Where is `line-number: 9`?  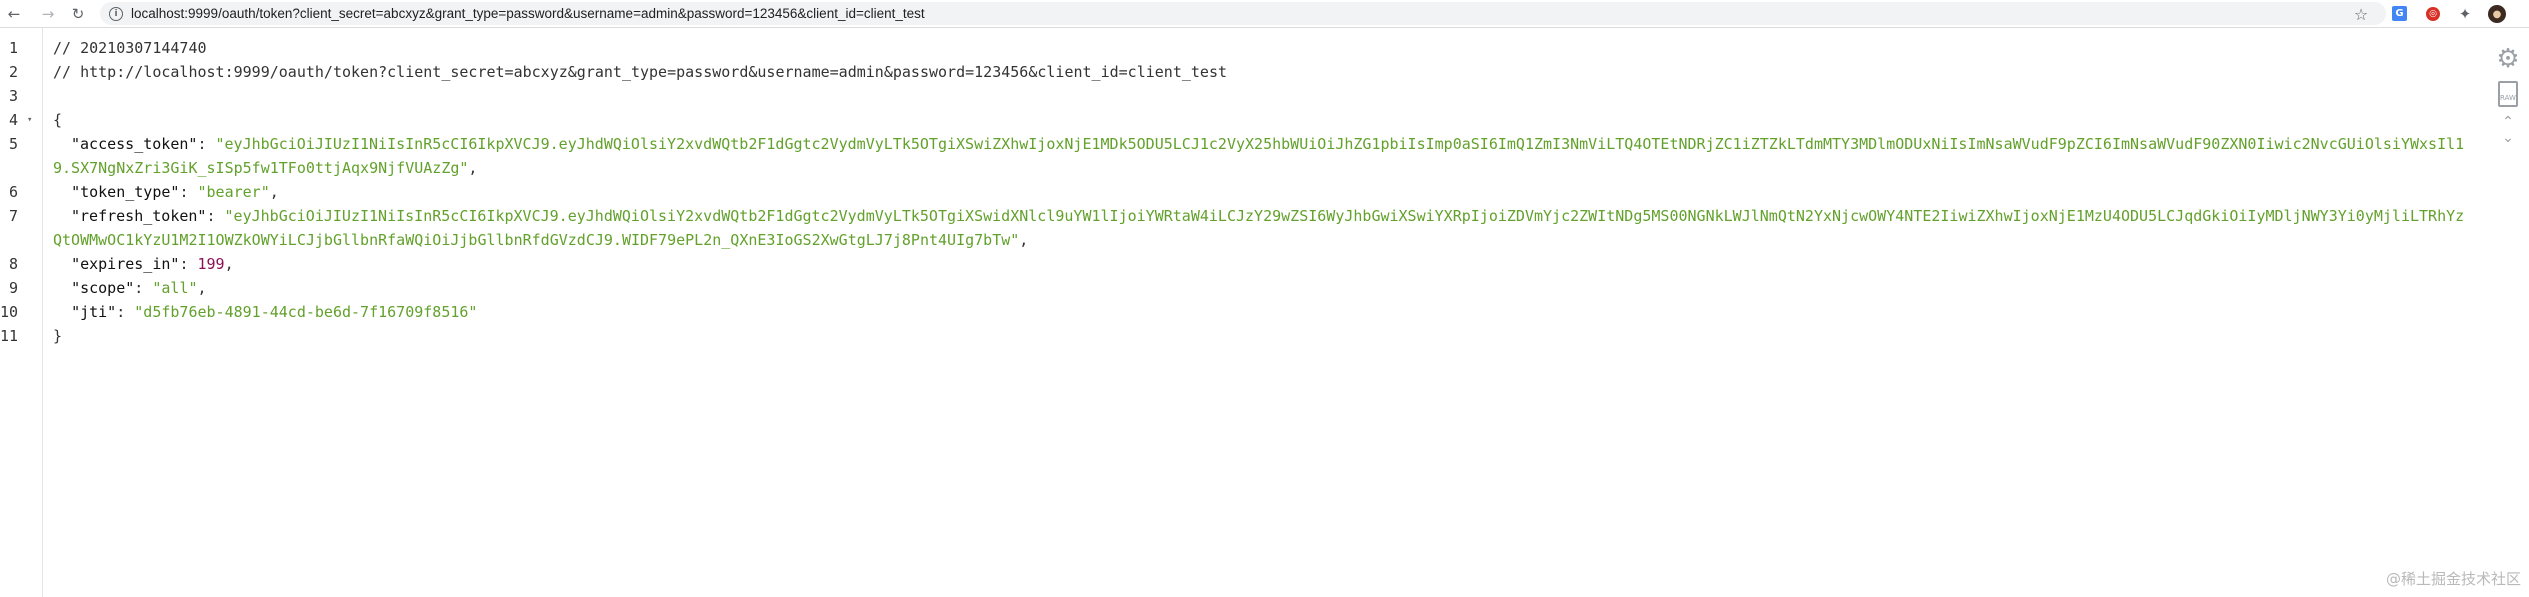 line-number: 9 is located at coordinates (13, 288).